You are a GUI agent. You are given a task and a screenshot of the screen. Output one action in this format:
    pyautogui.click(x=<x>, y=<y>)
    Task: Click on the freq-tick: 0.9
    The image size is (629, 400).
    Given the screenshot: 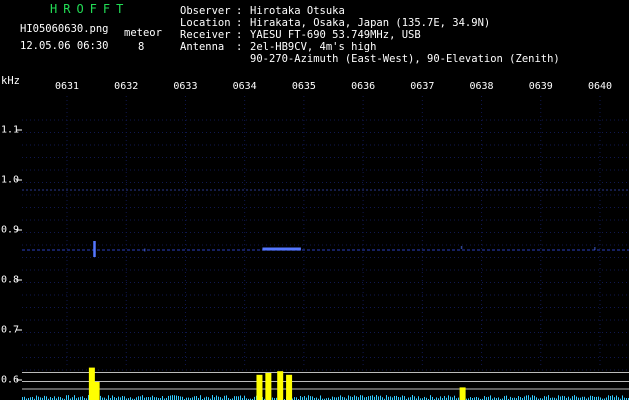 What is the action you would take?
    pyautogui.click(x=10, y=230)
    